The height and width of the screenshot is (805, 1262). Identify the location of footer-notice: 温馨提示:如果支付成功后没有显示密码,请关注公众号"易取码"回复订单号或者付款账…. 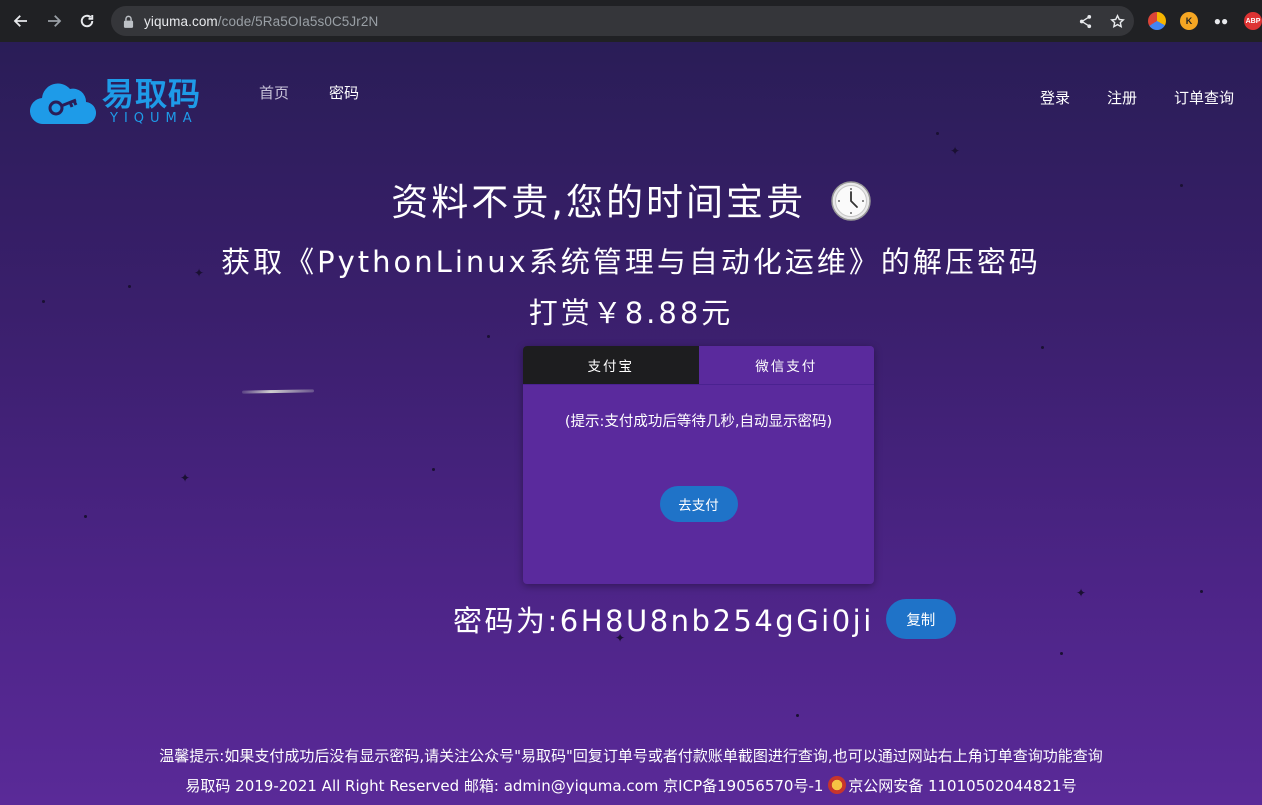
(631, 756).